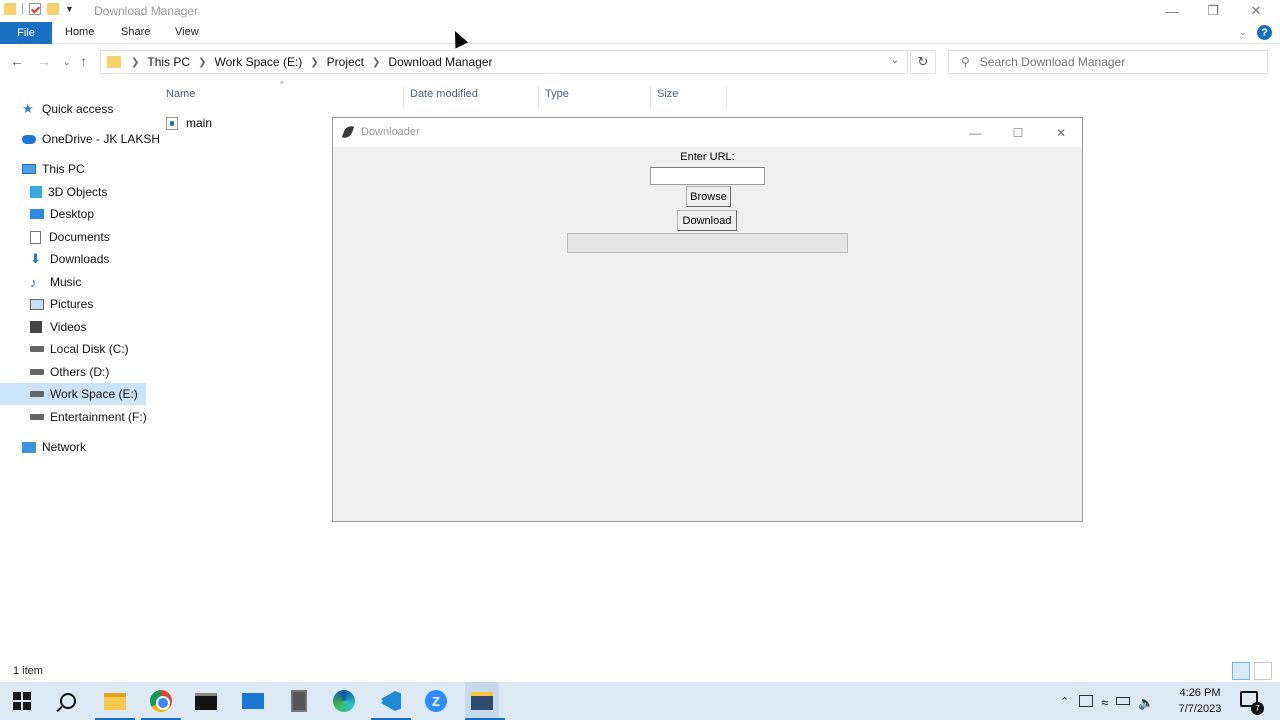 The height and width of the screenshot is (720, 1280). Describe the element at coordinates (135, 32) in the screenshot. I see `tab-share: Share` at that location.